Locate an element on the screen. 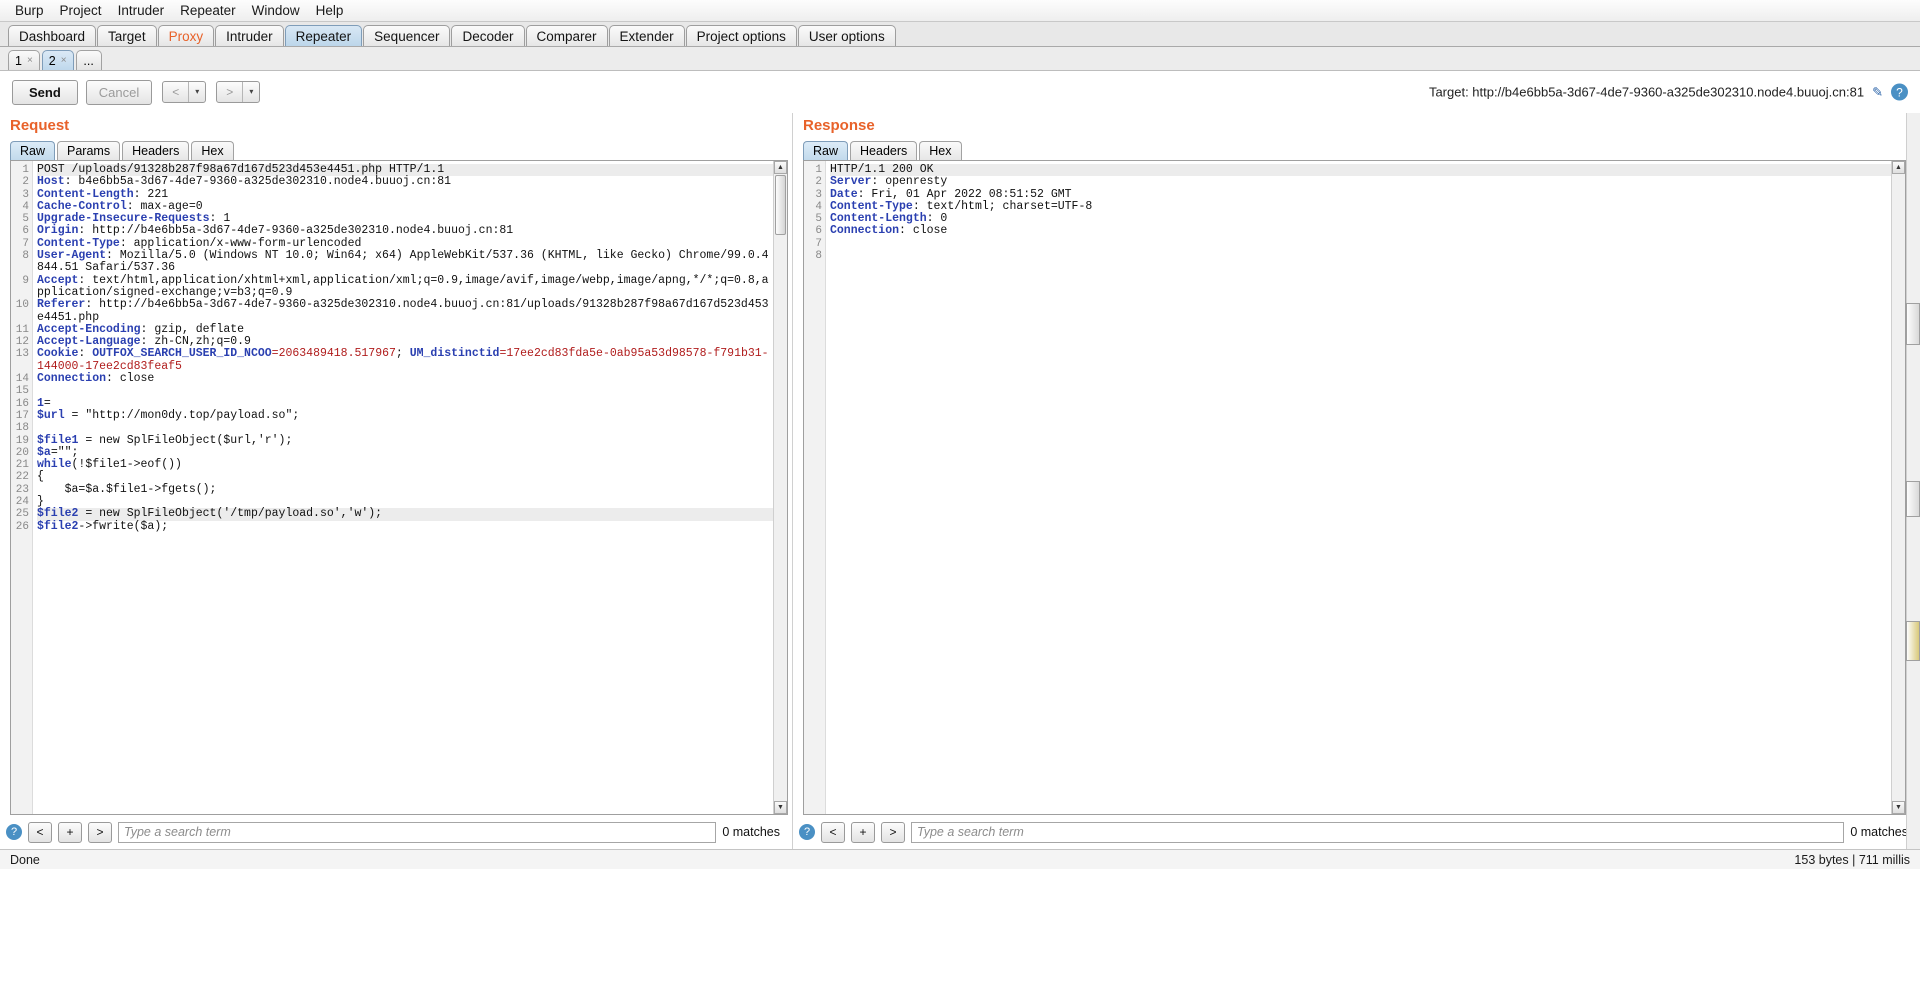 The width and height of the screenshot is (1920, 991). code-segment: : max-age=0 is located at coordinates (164, 206).